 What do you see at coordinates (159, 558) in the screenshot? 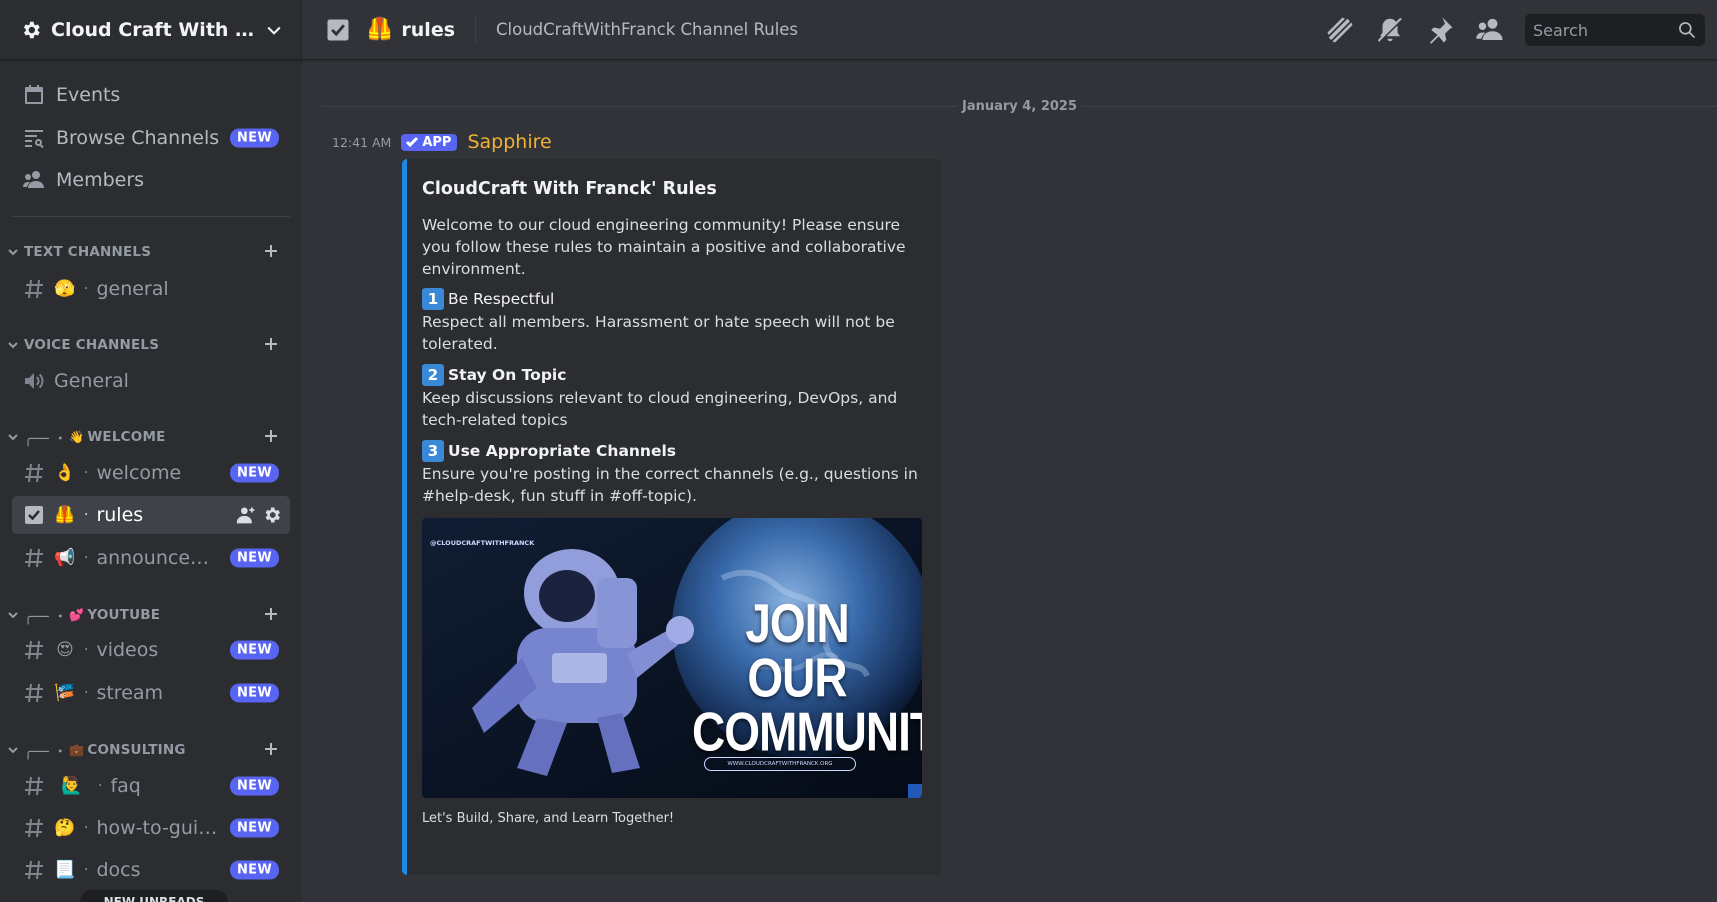
I see `channel-name: announcements` at bounding box center [159, 558].